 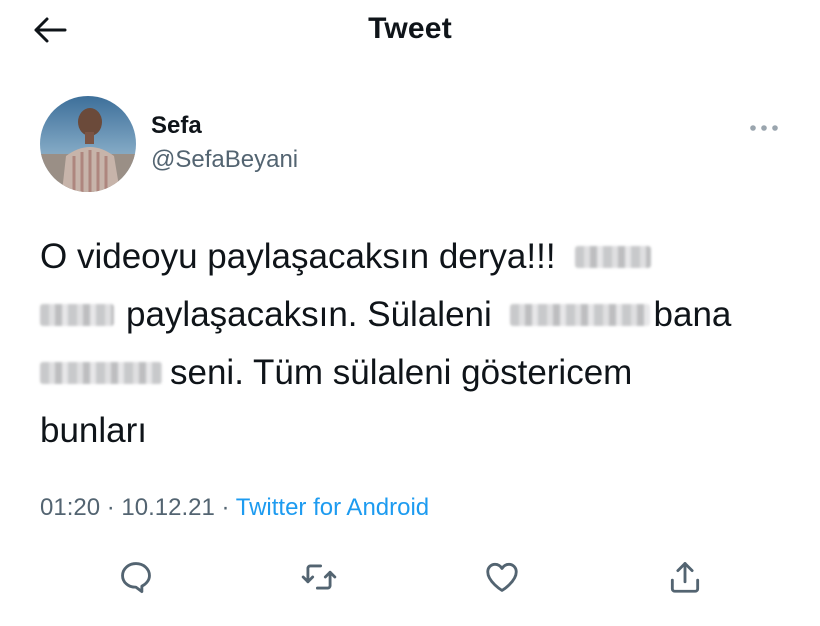 What do you see at coordinates (224, 160) in the screenshot?
I see `author-handle: @SefaBeyani` at bounding box center [224, 160].